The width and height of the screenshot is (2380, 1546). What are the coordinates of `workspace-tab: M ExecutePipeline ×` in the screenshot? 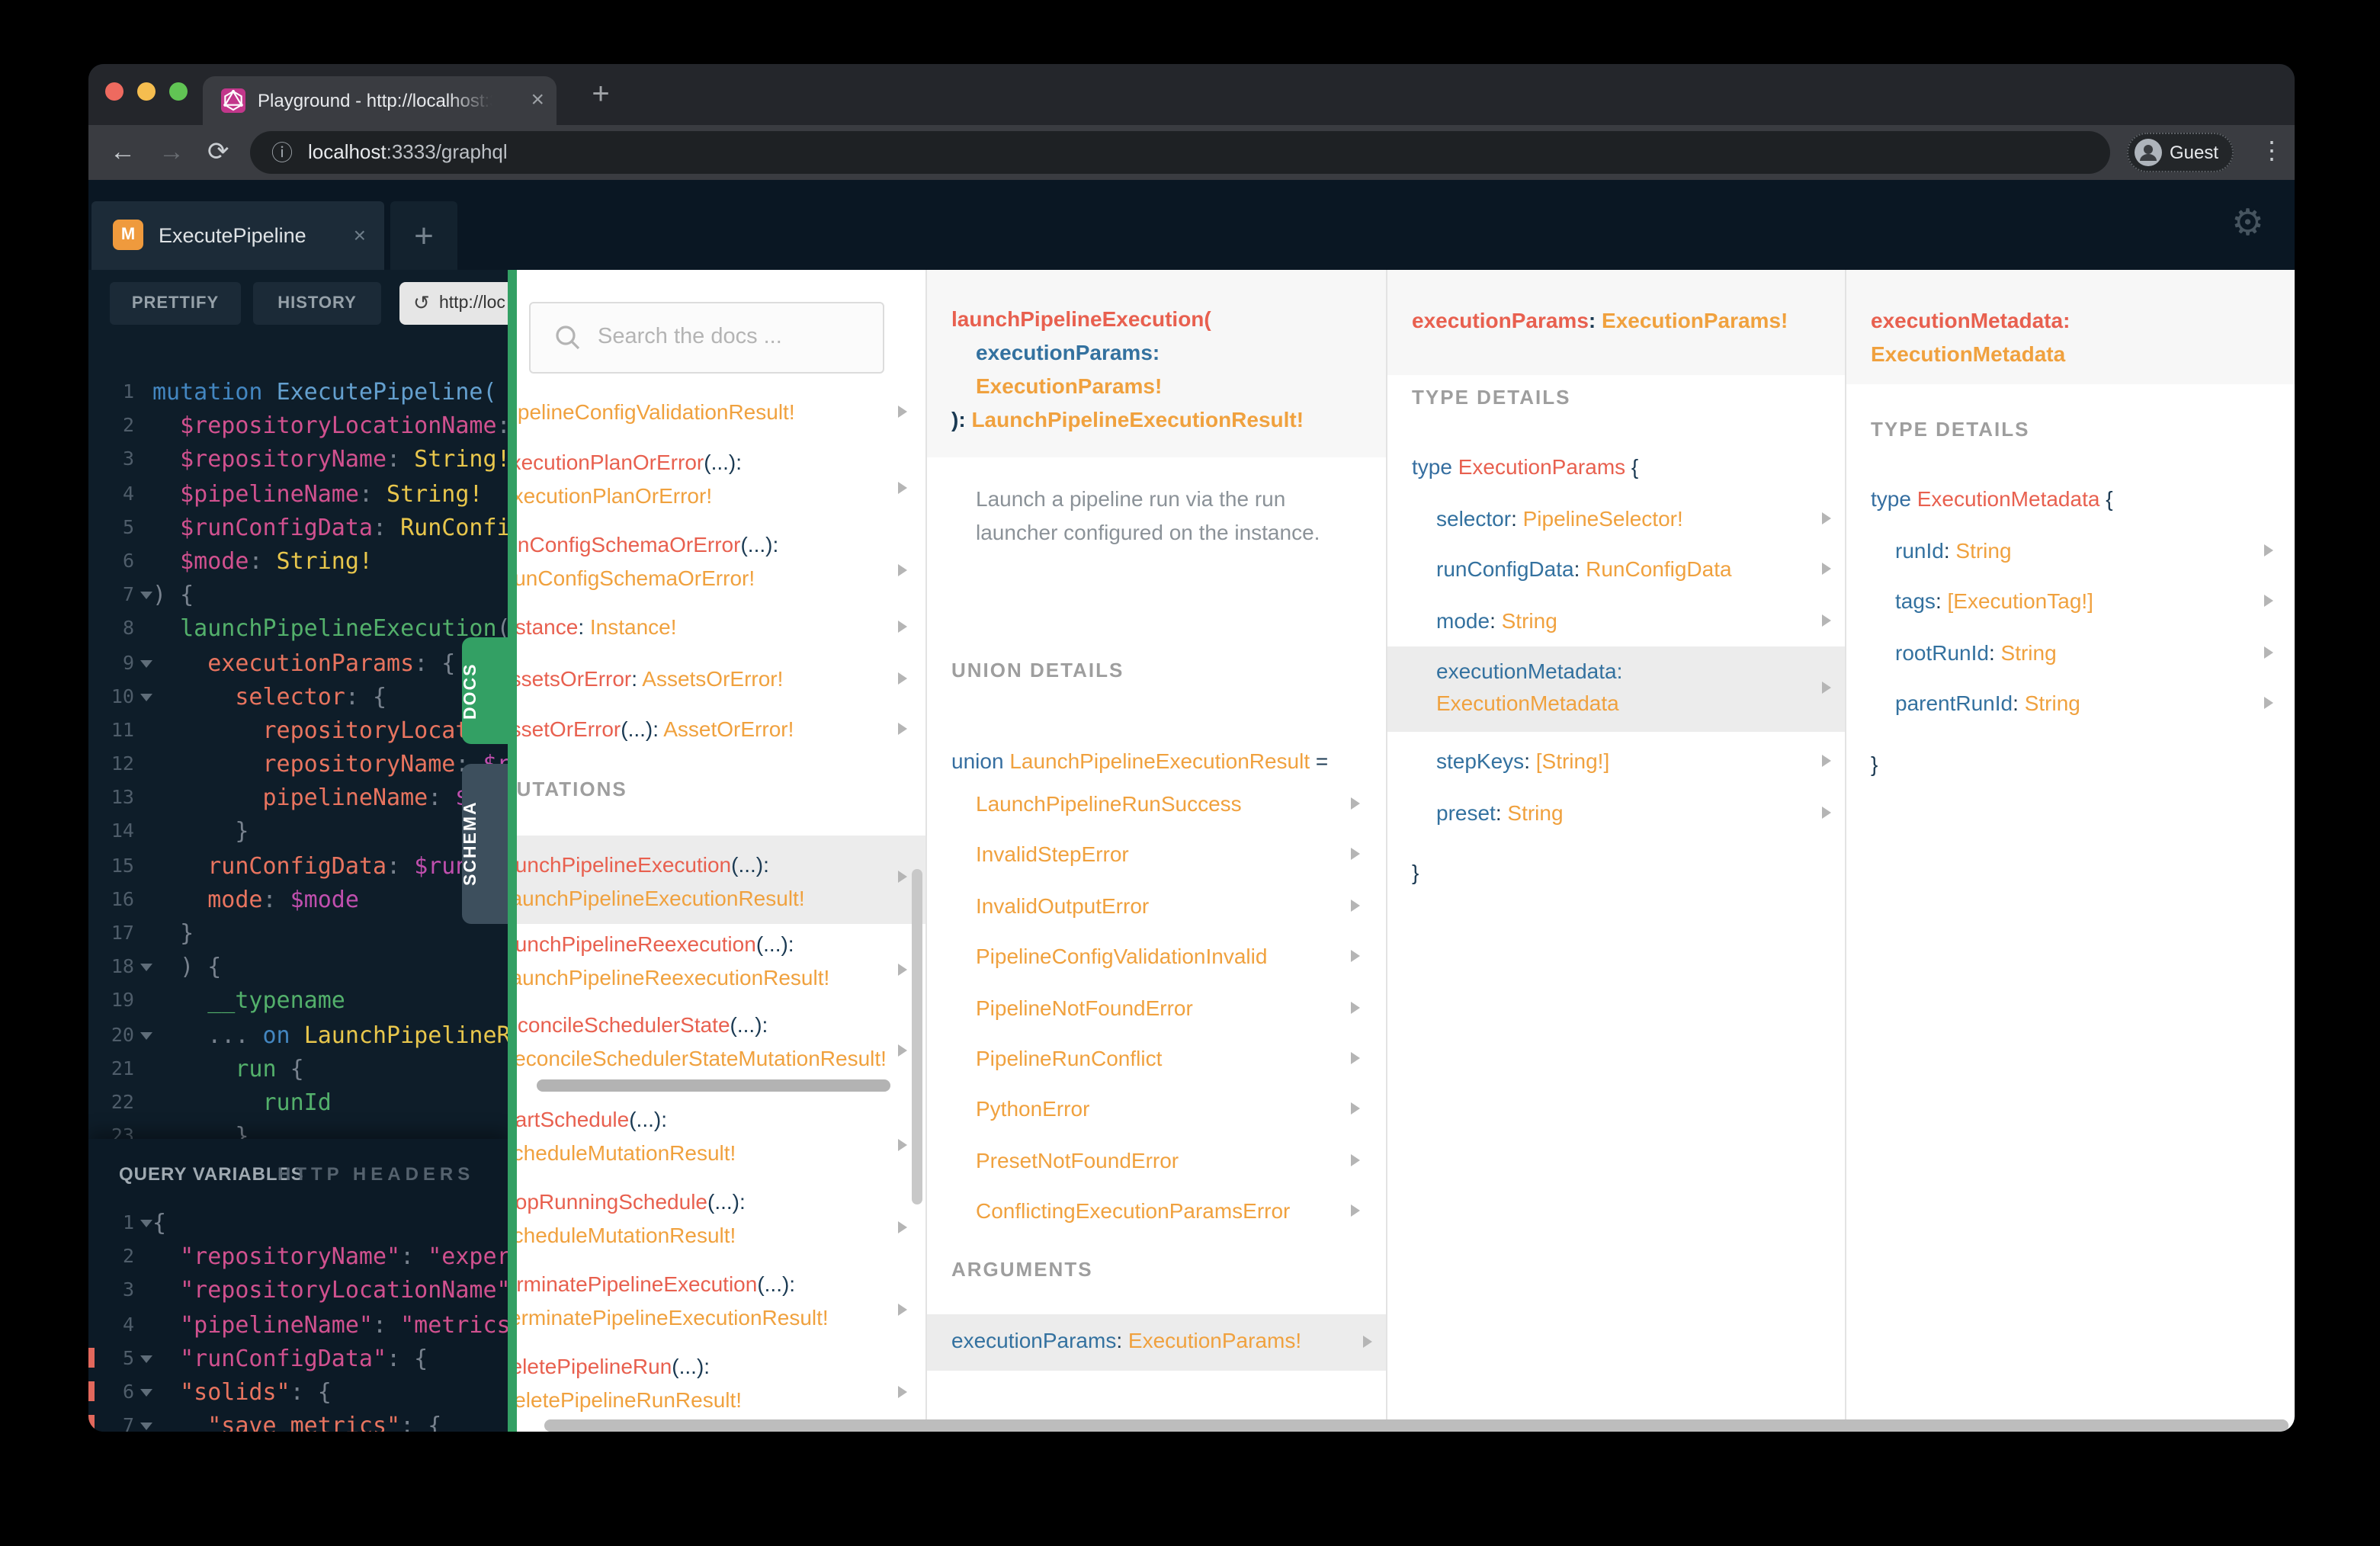 It's located at (237, 235).